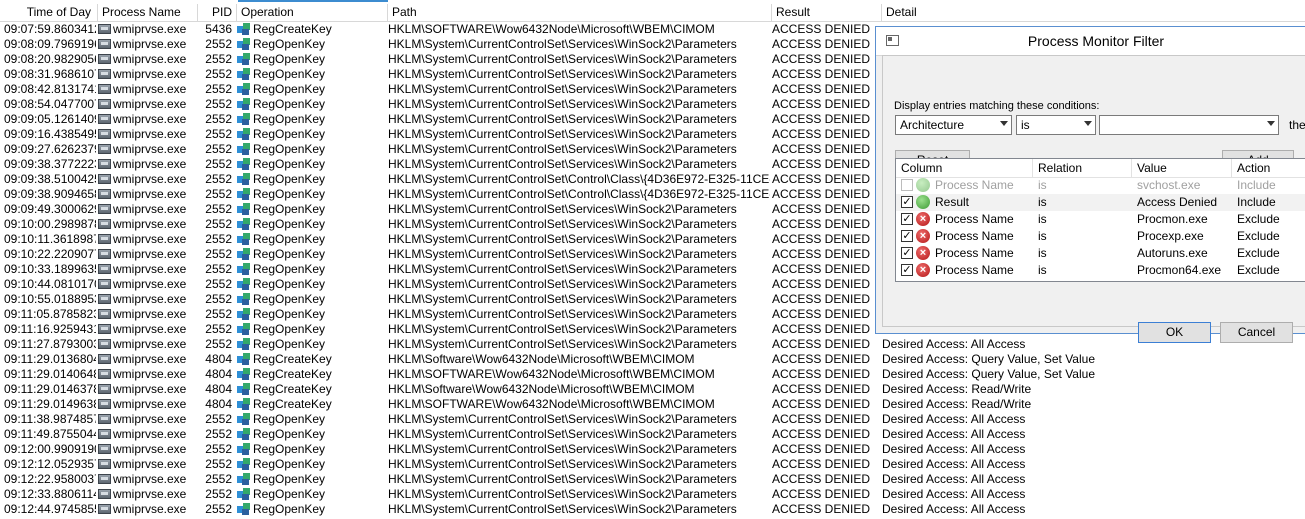 This screenshot has height=519, width=1305. What do you see at coordinates (964, 168) in the screenshot?
I see `filter-header-column: Column` at bounding box center [964, 168].